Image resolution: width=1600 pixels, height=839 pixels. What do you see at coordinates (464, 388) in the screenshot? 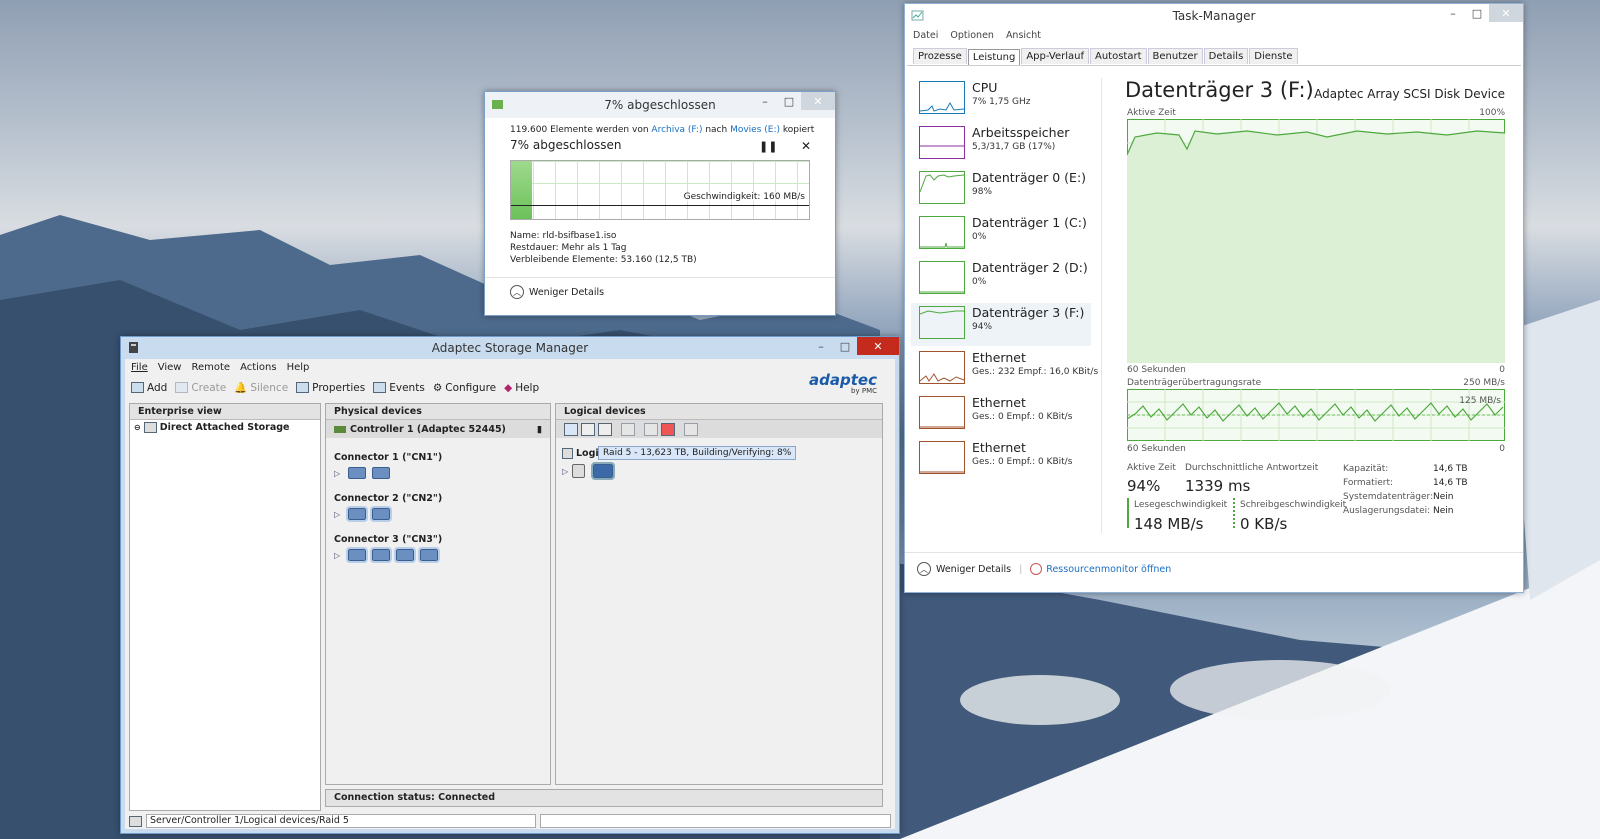
I see `configure-button: ⚙ Configure` at bounding box center [464, 388].